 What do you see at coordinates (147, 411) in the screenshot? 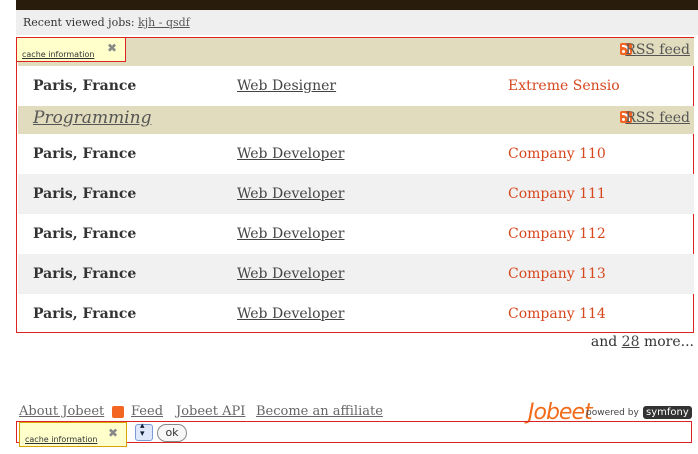
I see `feed-link: Feed` at bounding box center [147, 411].